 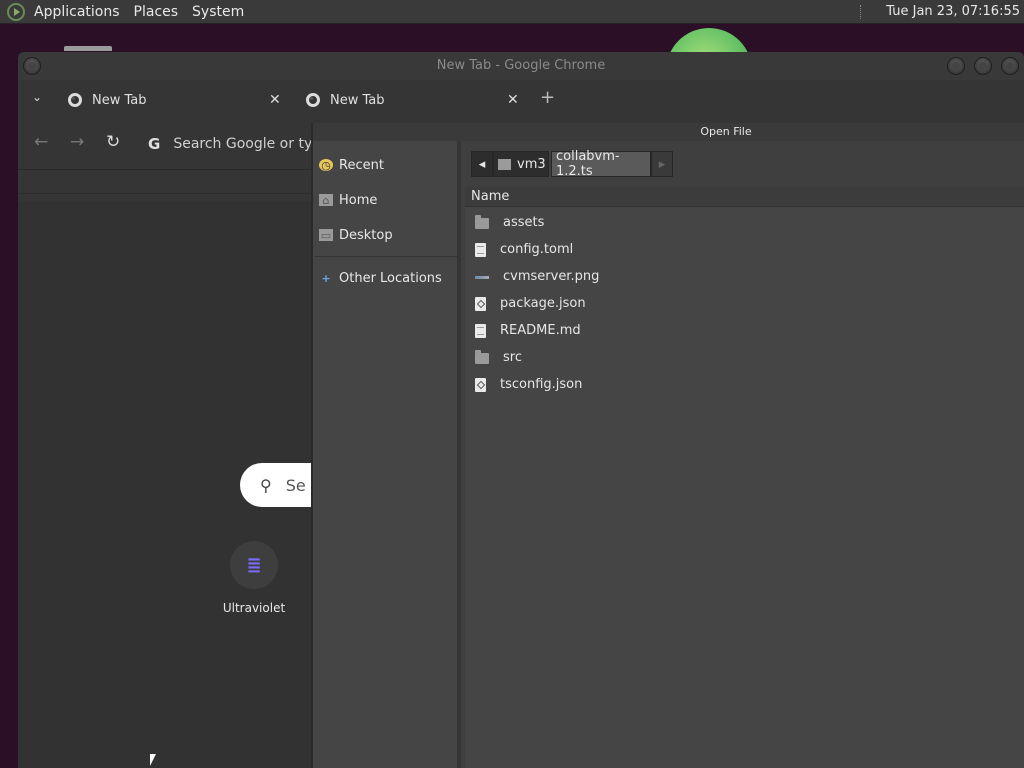 I want to click on sidebar-item-label: Other Locations, so click(x=390, y=278).